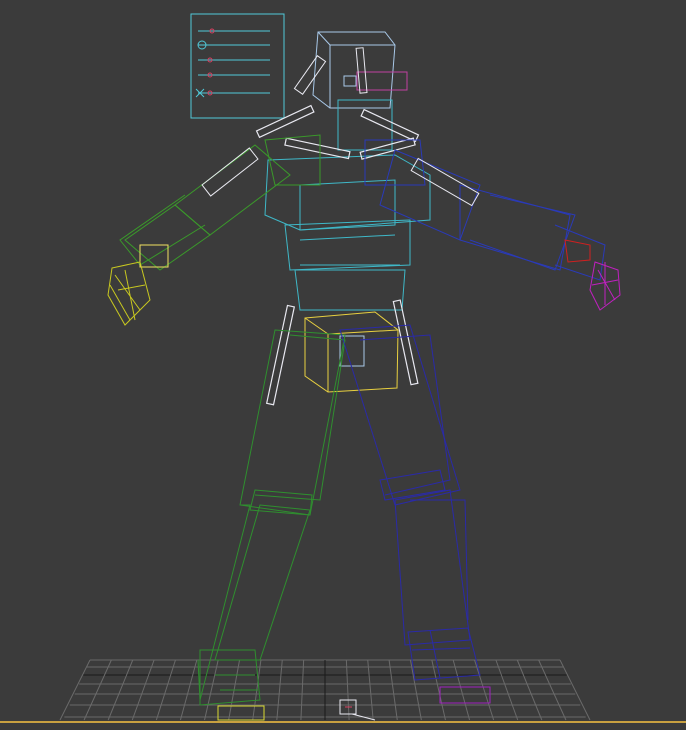  What do you see at coordinates (347, 205) in the screenshot?
I see `spine-rig` at bounding box center [347, 205].